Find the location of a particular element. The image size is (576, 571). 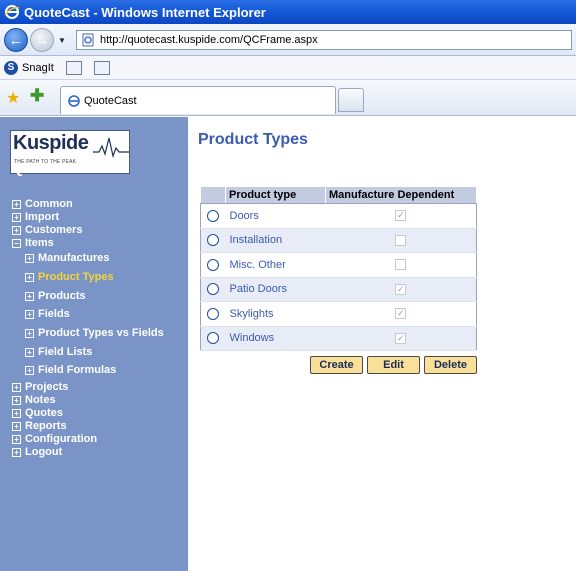

logo-word: Kuspide is located at coordinates (51, 143).